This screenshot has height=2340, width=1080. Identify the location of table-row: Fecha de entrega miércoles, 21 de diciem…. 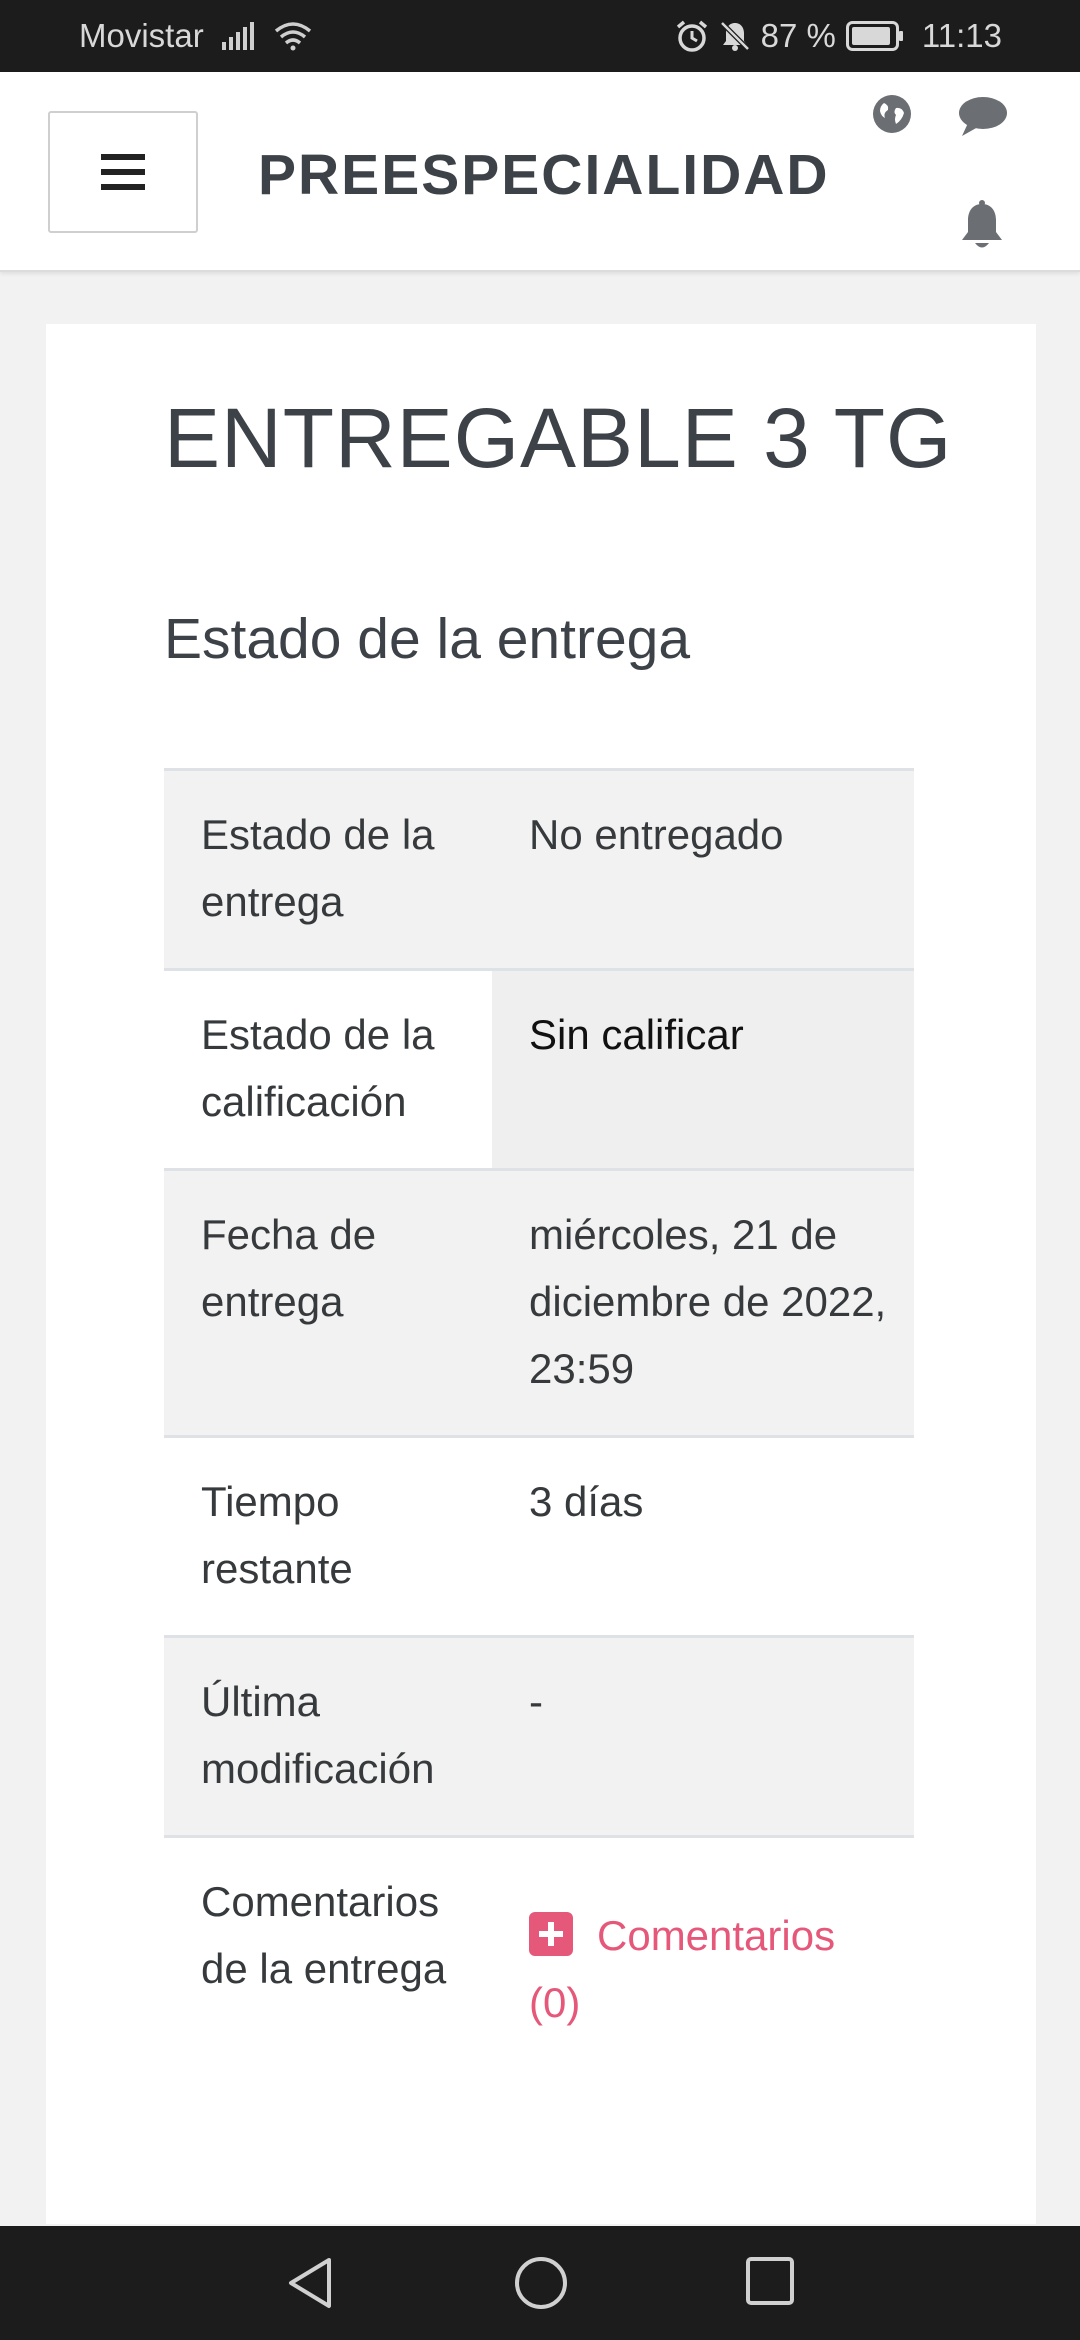
(539, 1304).